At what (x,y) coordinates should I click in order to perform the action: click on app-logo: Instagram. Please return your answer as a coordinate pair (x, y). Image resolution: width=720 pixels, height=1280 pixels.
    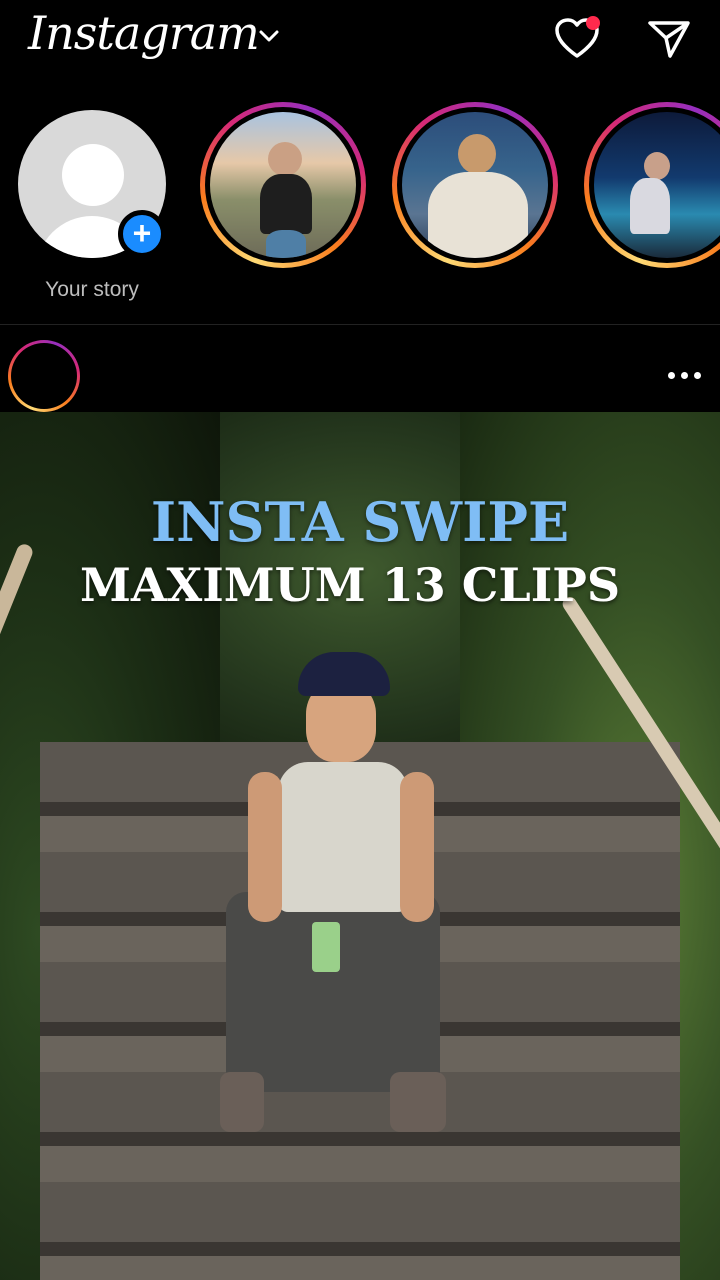
    Looking at the image, I should click on (144, 33).